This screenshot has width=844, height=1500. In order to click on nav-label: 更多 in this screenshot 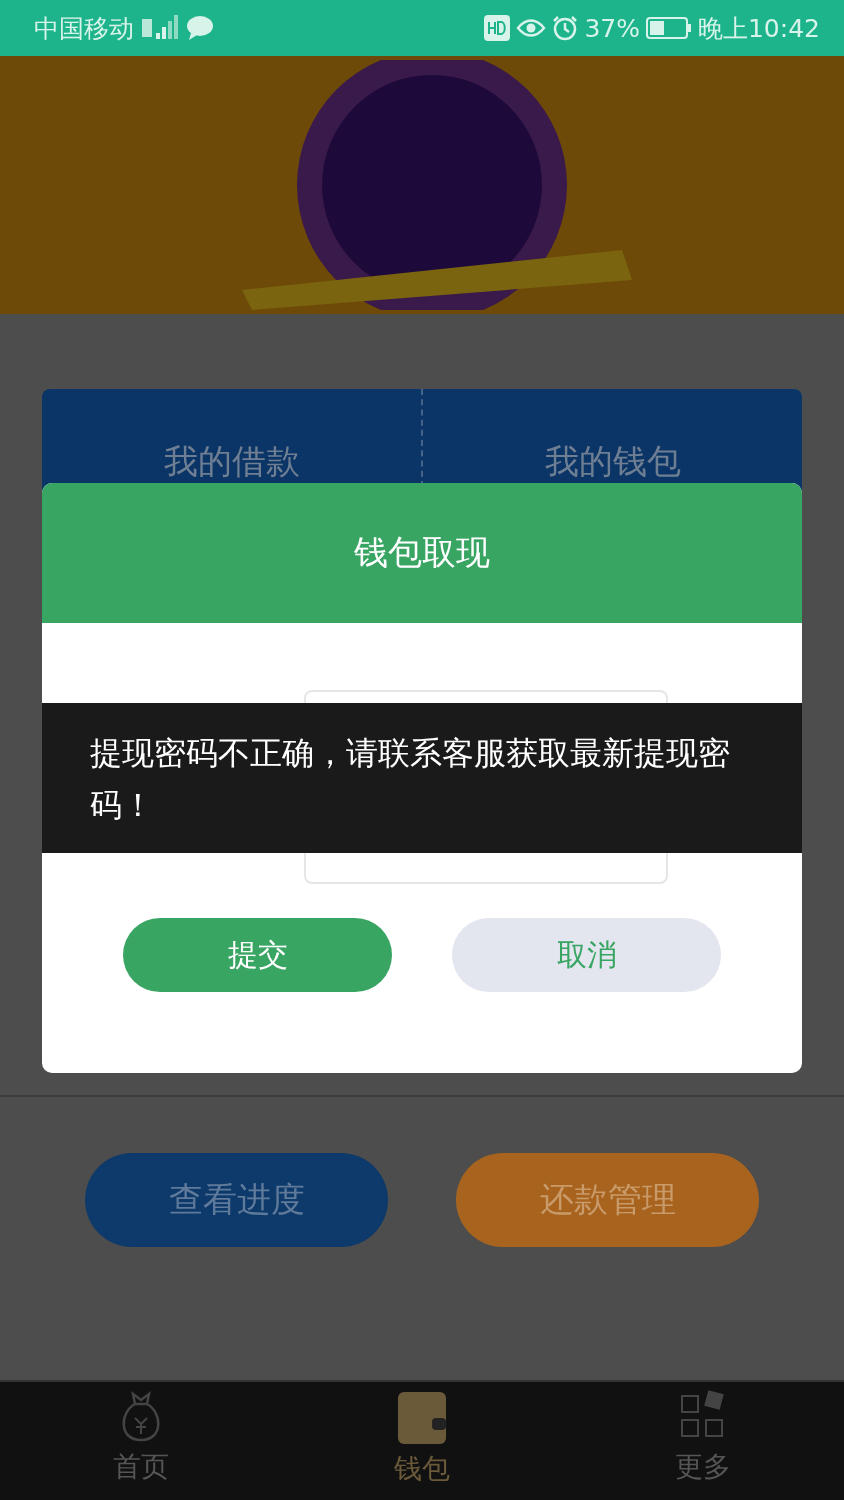, I will do `click(703, 1467)`.